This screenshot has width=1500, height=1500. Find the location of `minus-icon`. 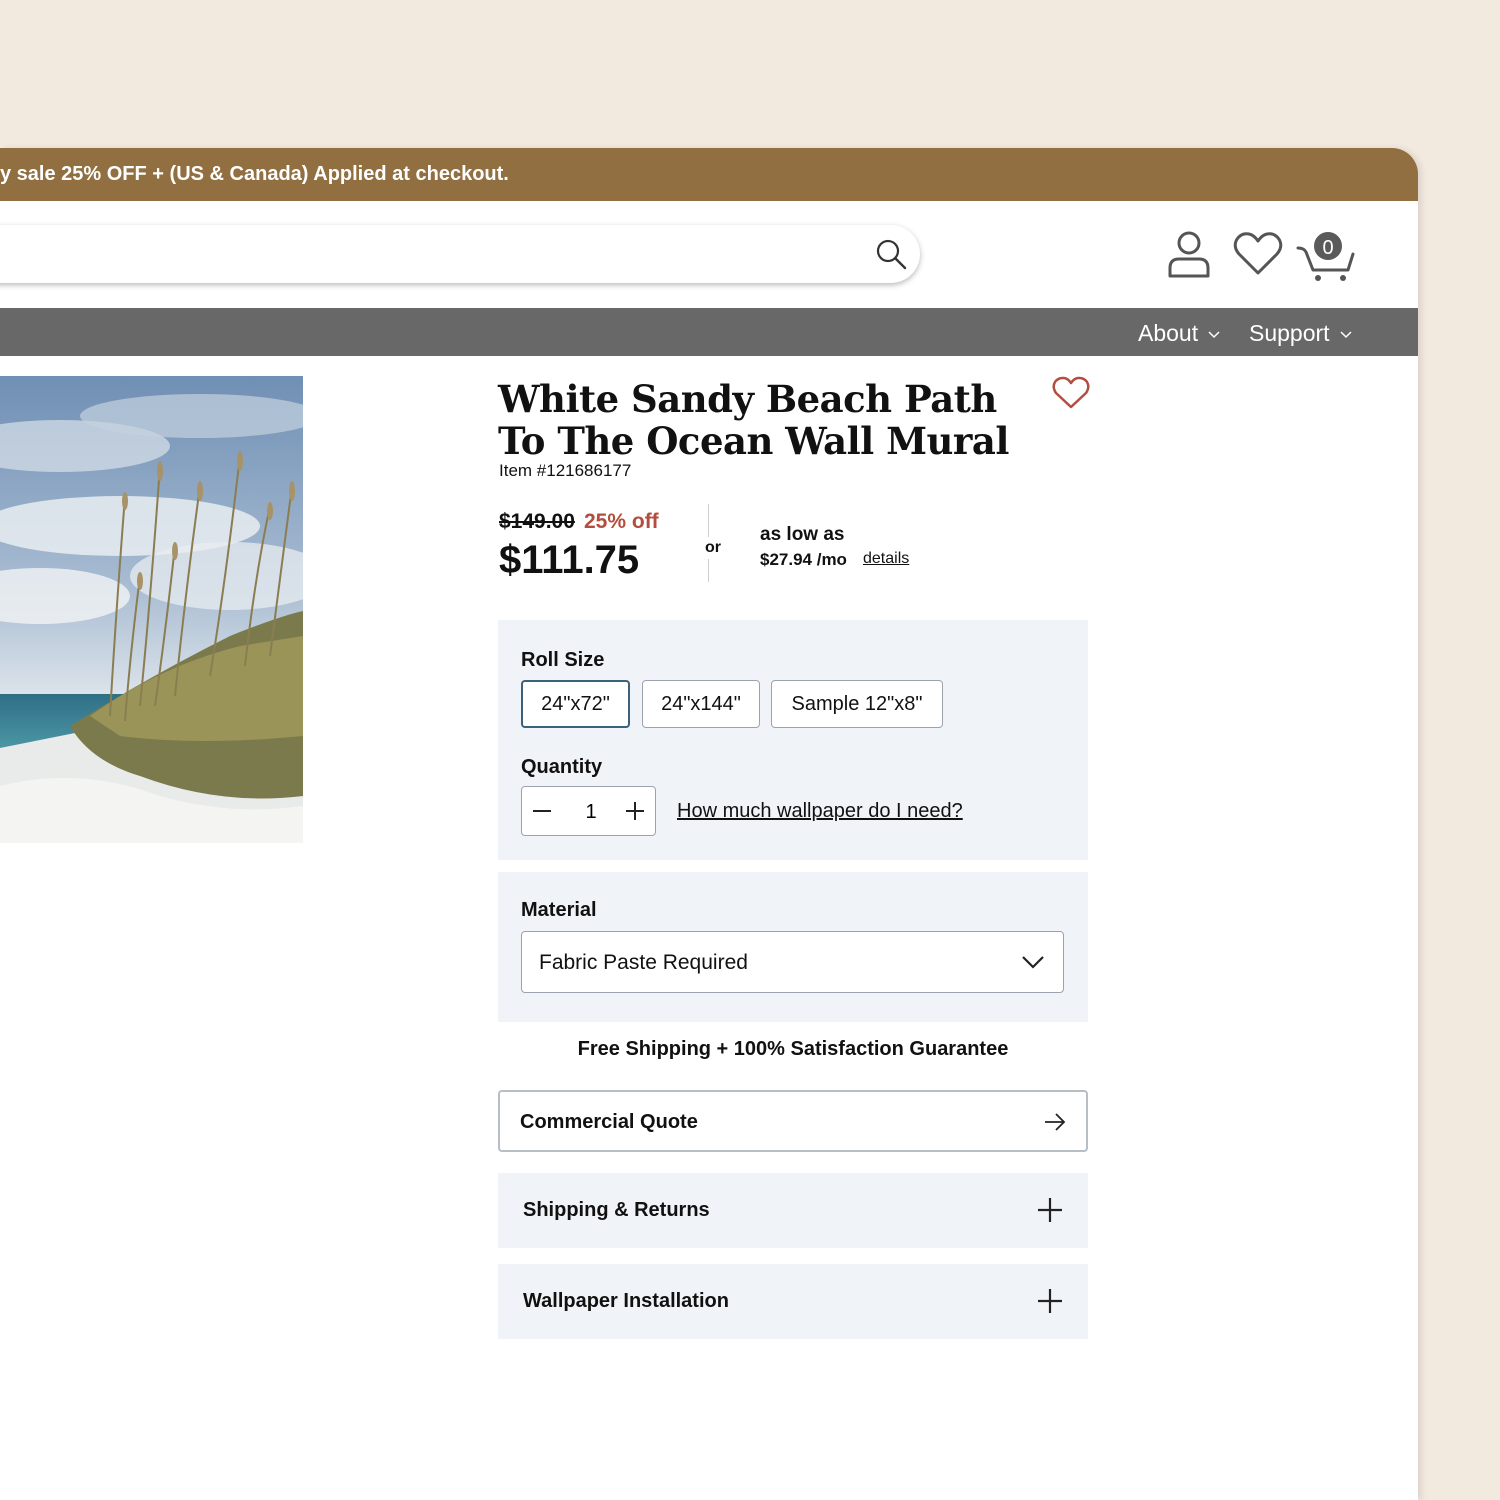

minus-icon is located at coordinates (542, 811).